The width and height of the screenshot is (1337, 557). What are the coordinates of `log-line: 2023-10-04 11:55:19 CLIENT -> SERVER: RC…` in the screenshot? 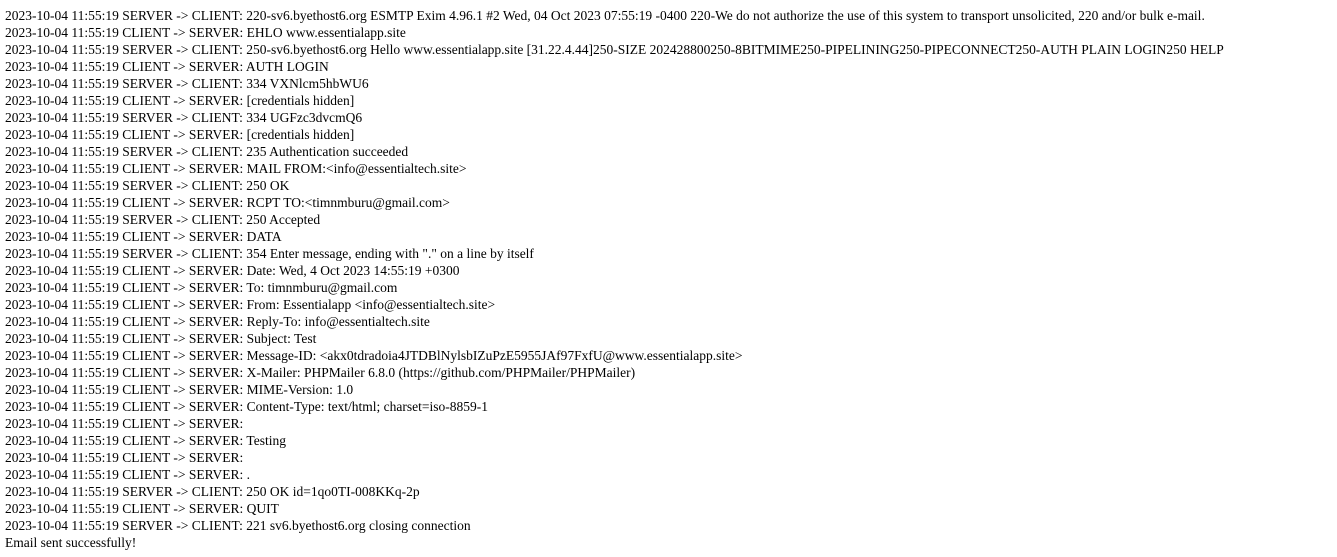 It's located at (227, 202).